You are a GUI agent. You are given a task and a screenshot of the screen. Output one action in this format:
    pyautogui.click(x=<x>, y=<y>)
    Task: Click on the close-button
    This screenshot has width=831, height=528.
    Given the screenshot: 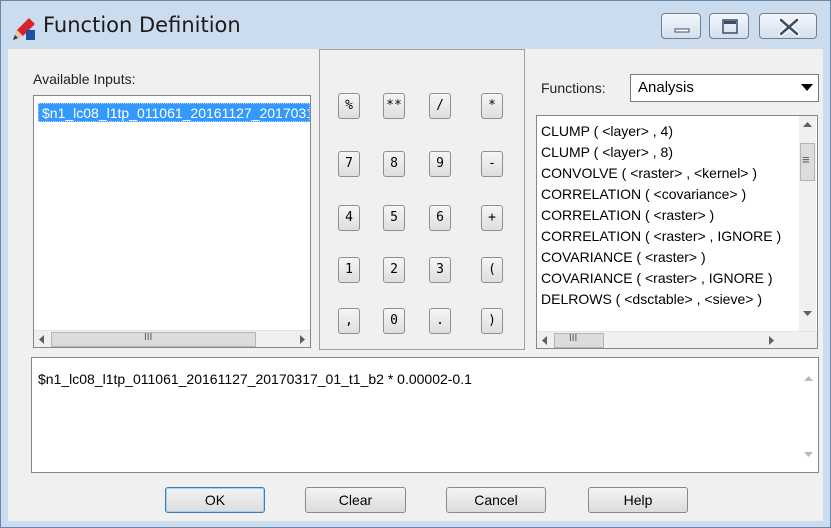 What is the action you would take?
    pyautogui.click(x=788, y=26)
    